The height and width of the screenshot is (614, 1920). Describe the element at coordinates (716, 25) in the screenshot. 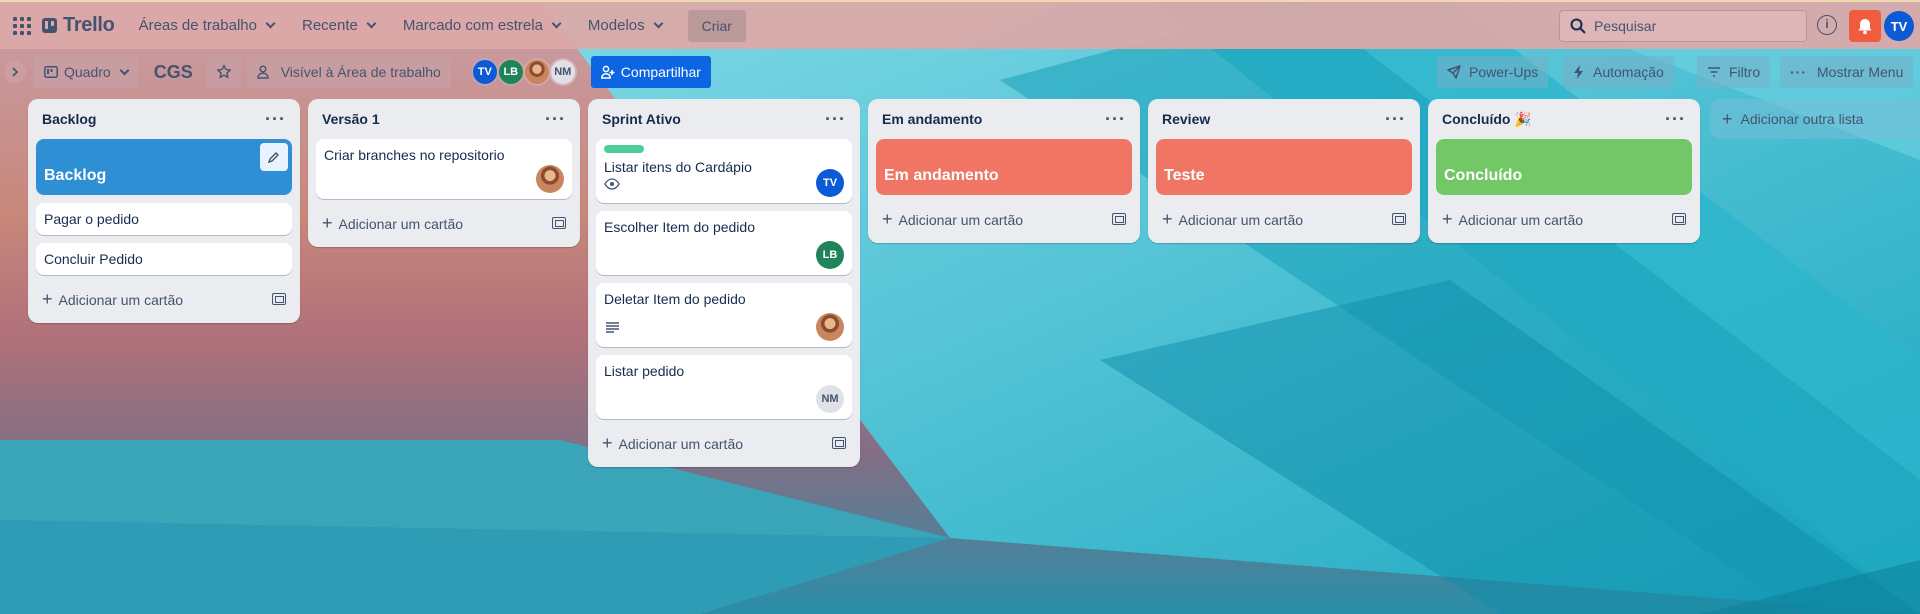

I see `create-button: Criar` at that location.